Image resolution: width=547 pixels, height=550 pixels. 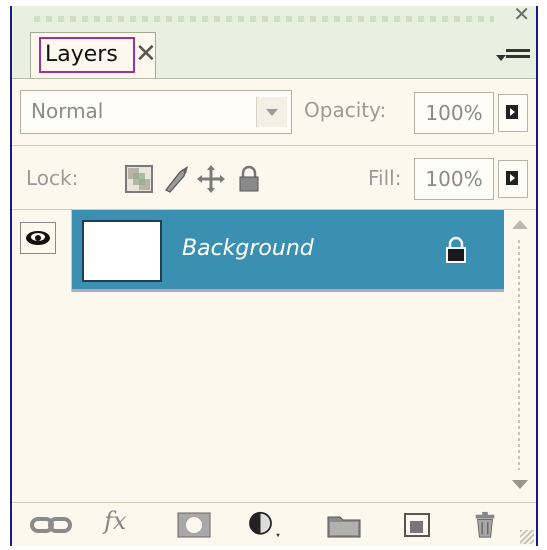 What do you see at coordinates (211, 179) in the screenshot?
I see `lock-position-icon` at bounding box center [211, 179].